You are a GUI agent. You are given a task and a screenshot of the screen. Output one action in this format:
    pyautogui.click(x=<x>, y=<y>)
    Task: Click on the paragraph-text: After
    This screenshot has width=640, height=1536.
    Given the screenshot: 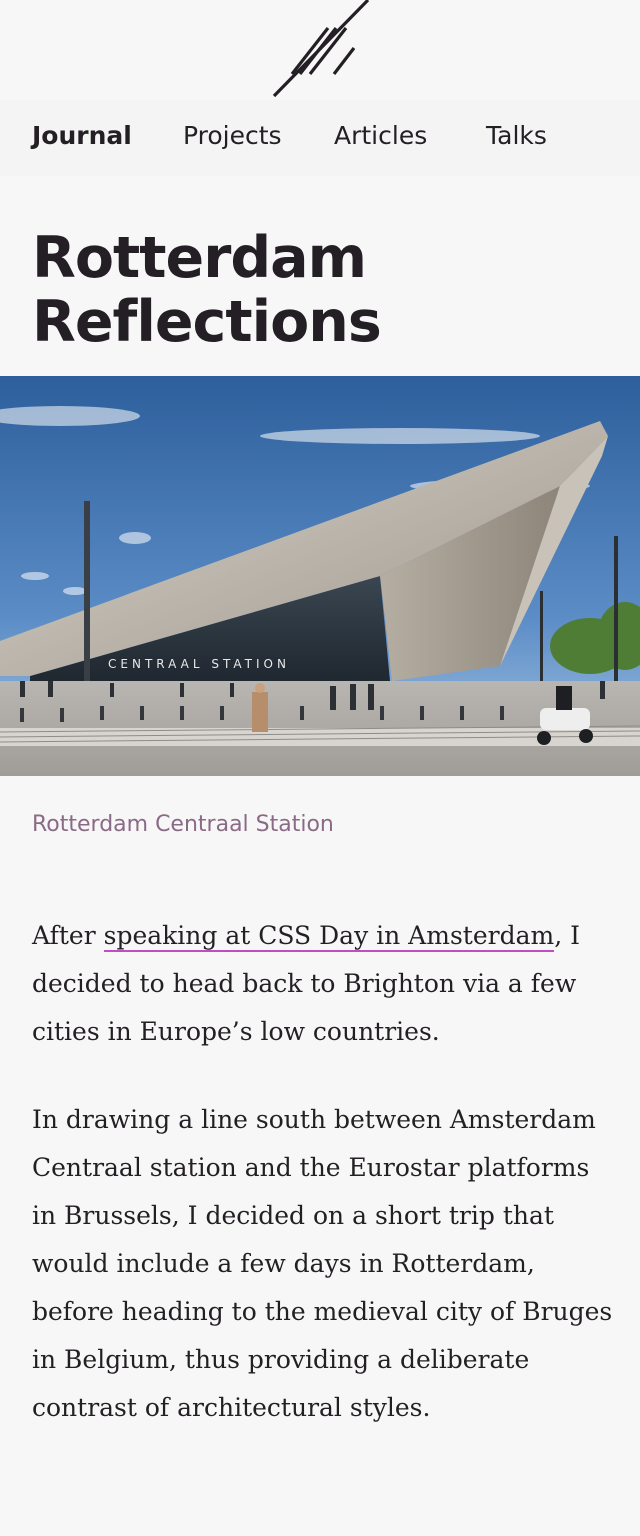 What is the action you would take?
    pyautogui.click(x=68, y=935)
    